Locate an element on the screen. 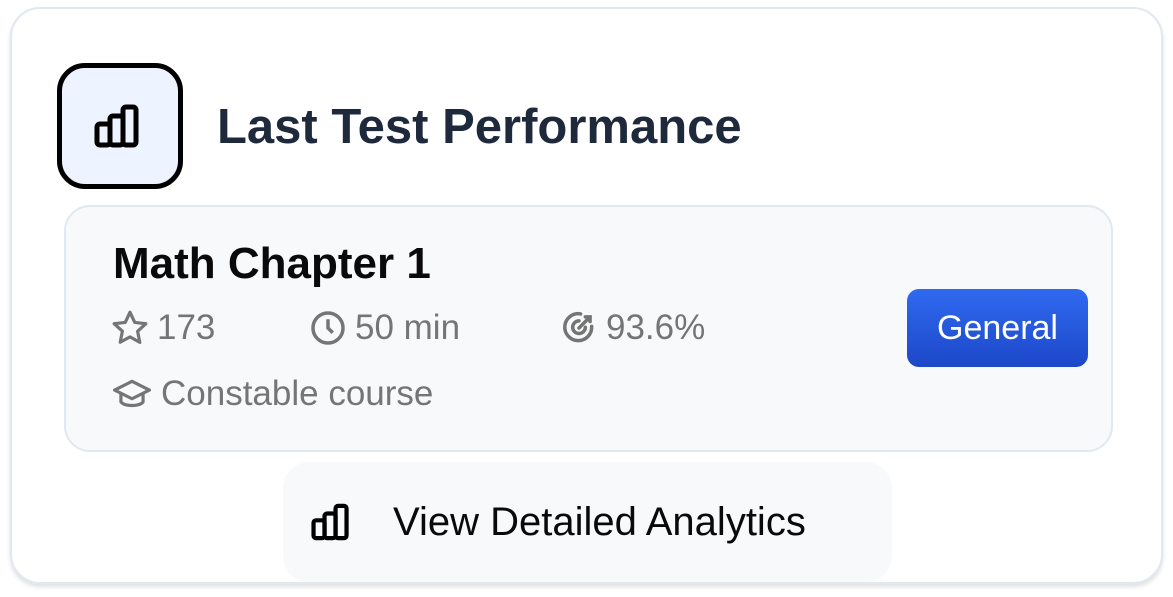  course-meta: Constable course is located at coordinates (272, 394).